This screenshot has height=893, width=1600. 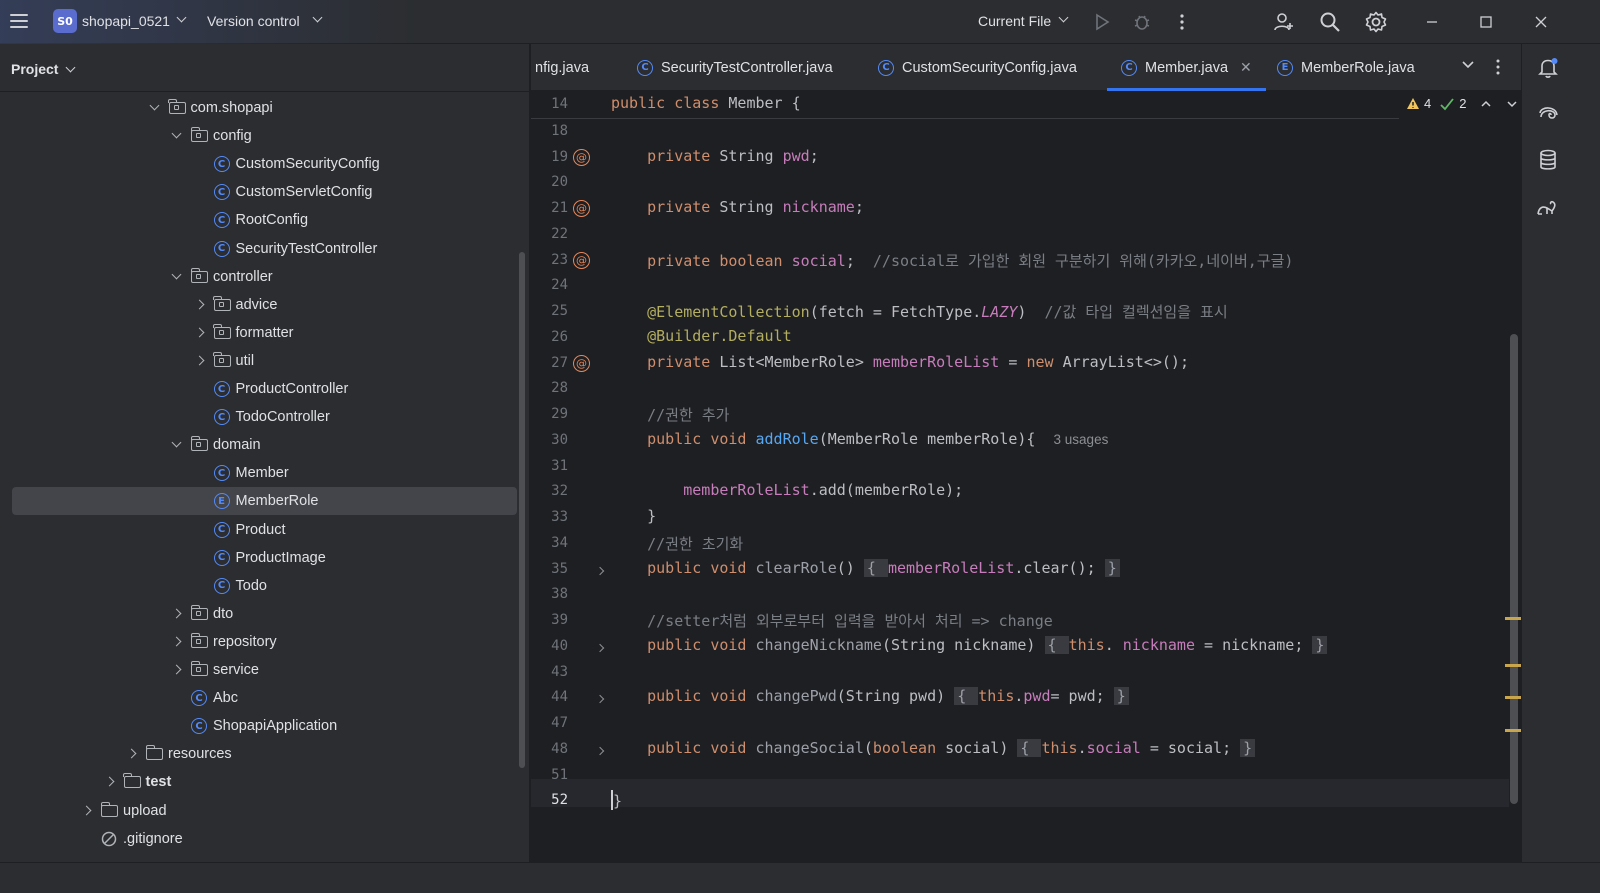 What do you see at coordinates (126, 21) in the screenshot?
I see `project-name: shopapi_0521` at bounding box center [126, 21].